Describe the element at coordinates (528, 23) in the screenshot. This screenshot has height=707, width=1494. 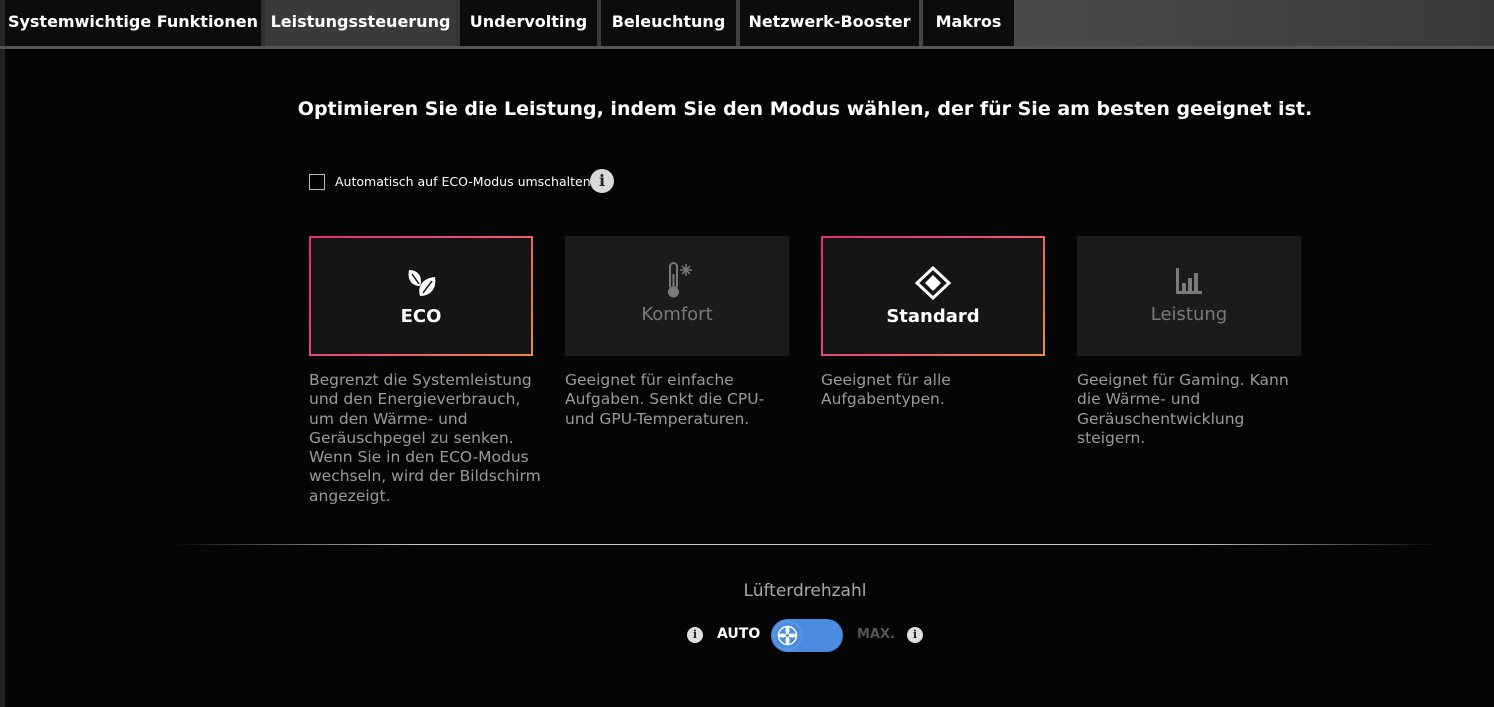
I see `tab-undervolting: Undervolting` at that location.